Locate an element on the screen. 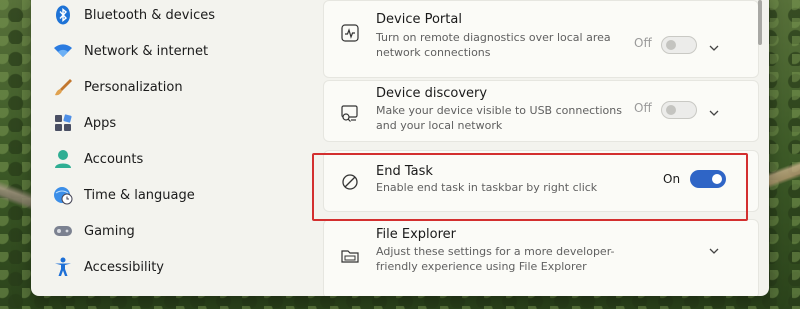 The height and width of the screenshot is (309, 800). accessibility-icon is located at coordinates (63, 267).